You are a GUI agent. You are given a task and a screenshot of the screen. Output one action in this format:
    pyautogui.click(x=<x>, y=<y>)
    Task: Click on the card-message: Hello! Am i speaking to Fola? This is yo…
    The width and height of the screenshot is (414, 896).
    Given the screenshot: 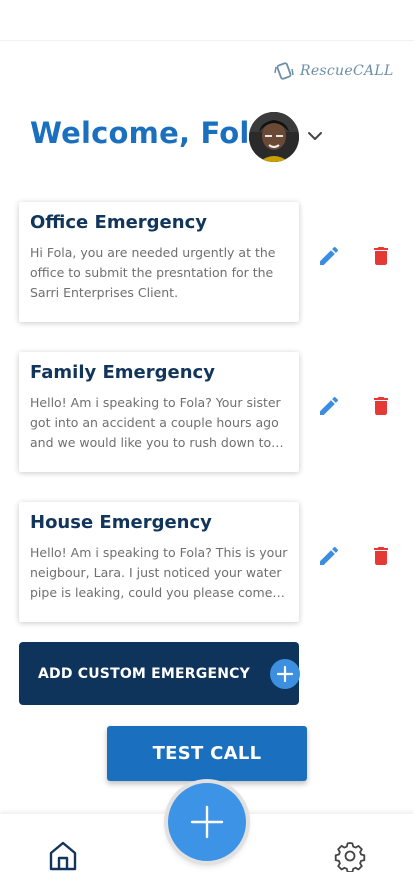 What is the action you would take?
    pyautogui.click(x=159, y=572)
    